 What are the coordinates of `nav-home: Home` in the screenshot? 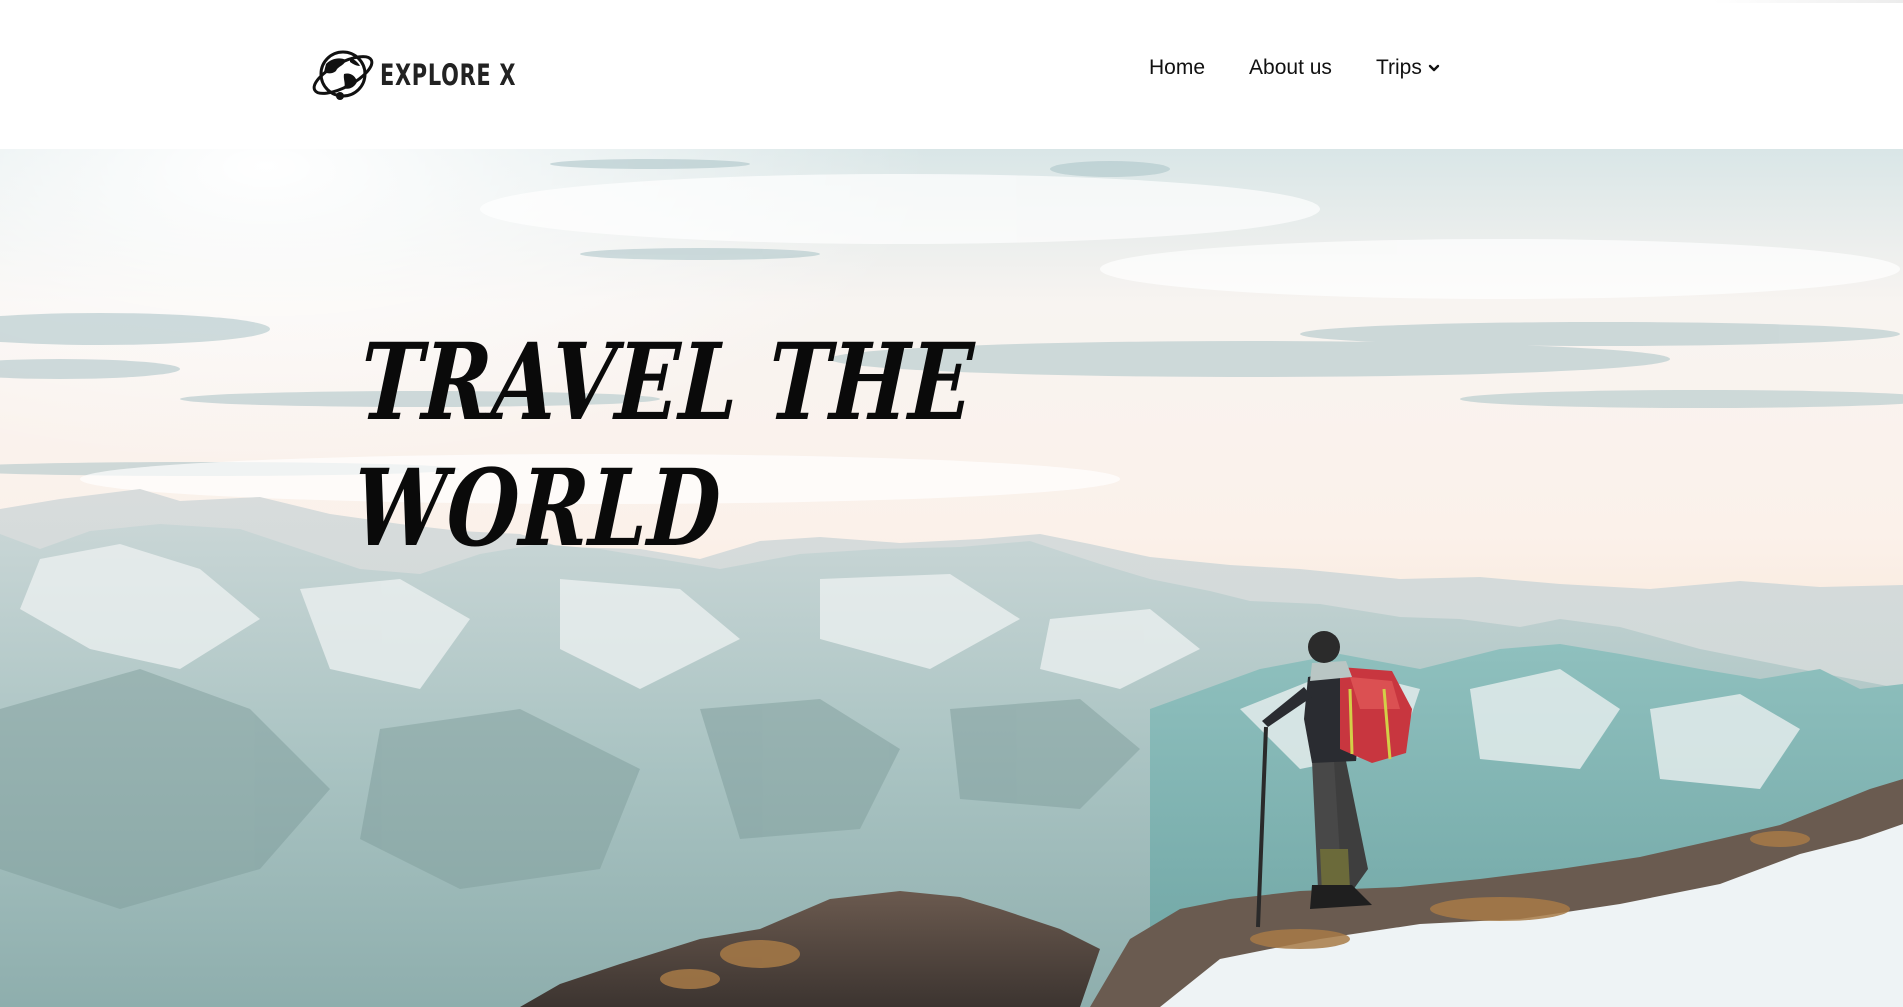 It's located at (1177, 68).